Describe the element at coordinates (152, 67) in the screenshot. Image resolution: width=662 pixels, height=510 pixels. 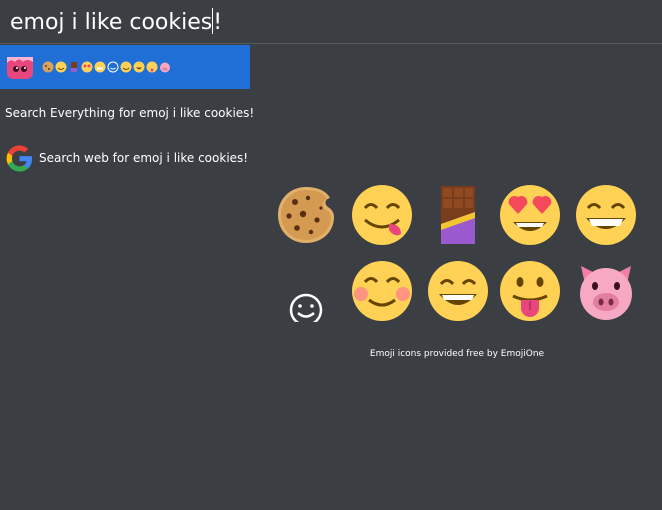
I see `tongue-icon` at that location.